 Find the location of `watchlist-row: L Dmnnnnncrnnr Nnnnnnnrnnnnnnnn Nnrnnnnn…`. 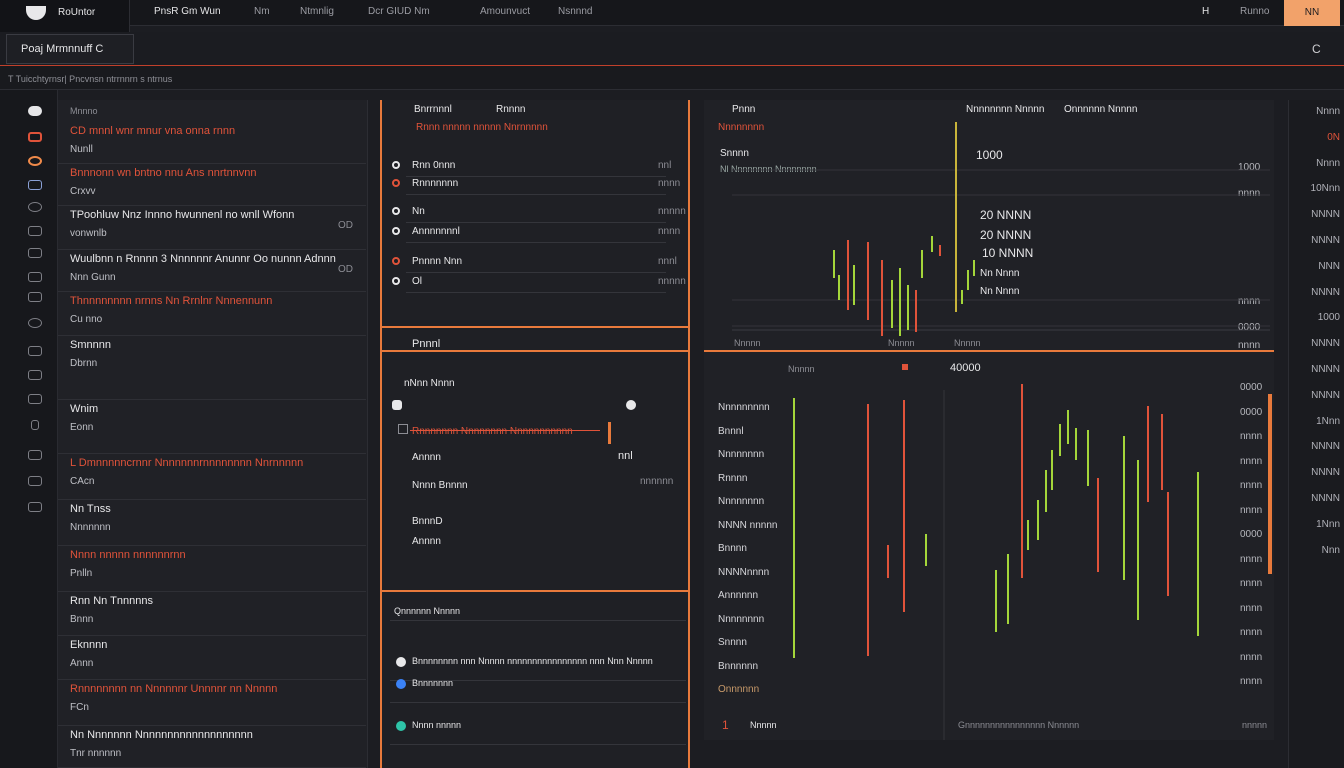

watchlist-row: L Dmnnnnncrnnr Nnnnnnnrnnnnnnnn Nnrnnnnn… is located at coordinates (212, 477).